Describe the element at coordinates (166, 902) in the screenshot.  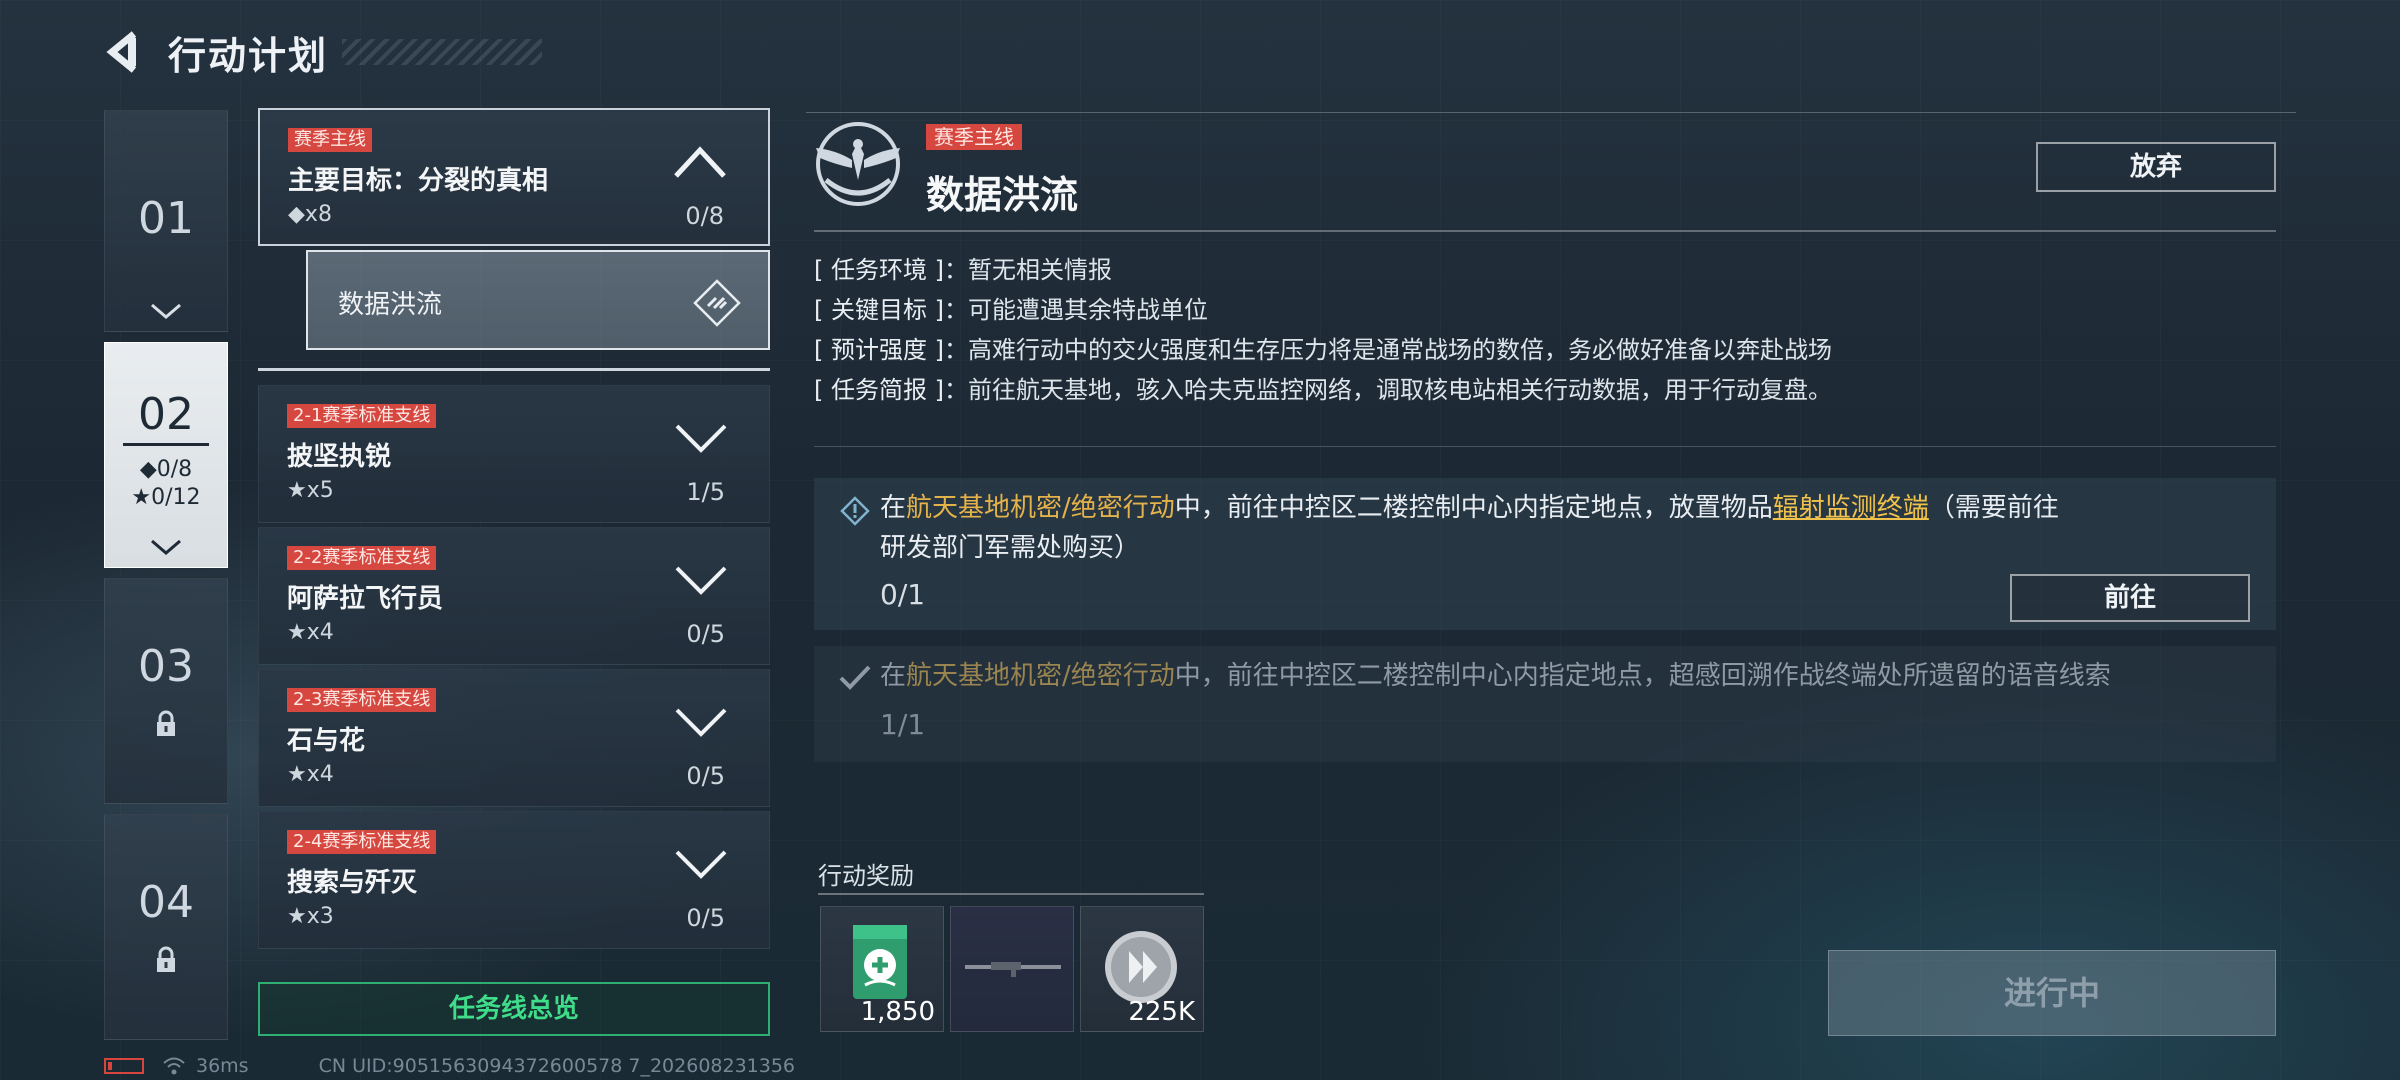
I see `chapter-number: 04` at that location.